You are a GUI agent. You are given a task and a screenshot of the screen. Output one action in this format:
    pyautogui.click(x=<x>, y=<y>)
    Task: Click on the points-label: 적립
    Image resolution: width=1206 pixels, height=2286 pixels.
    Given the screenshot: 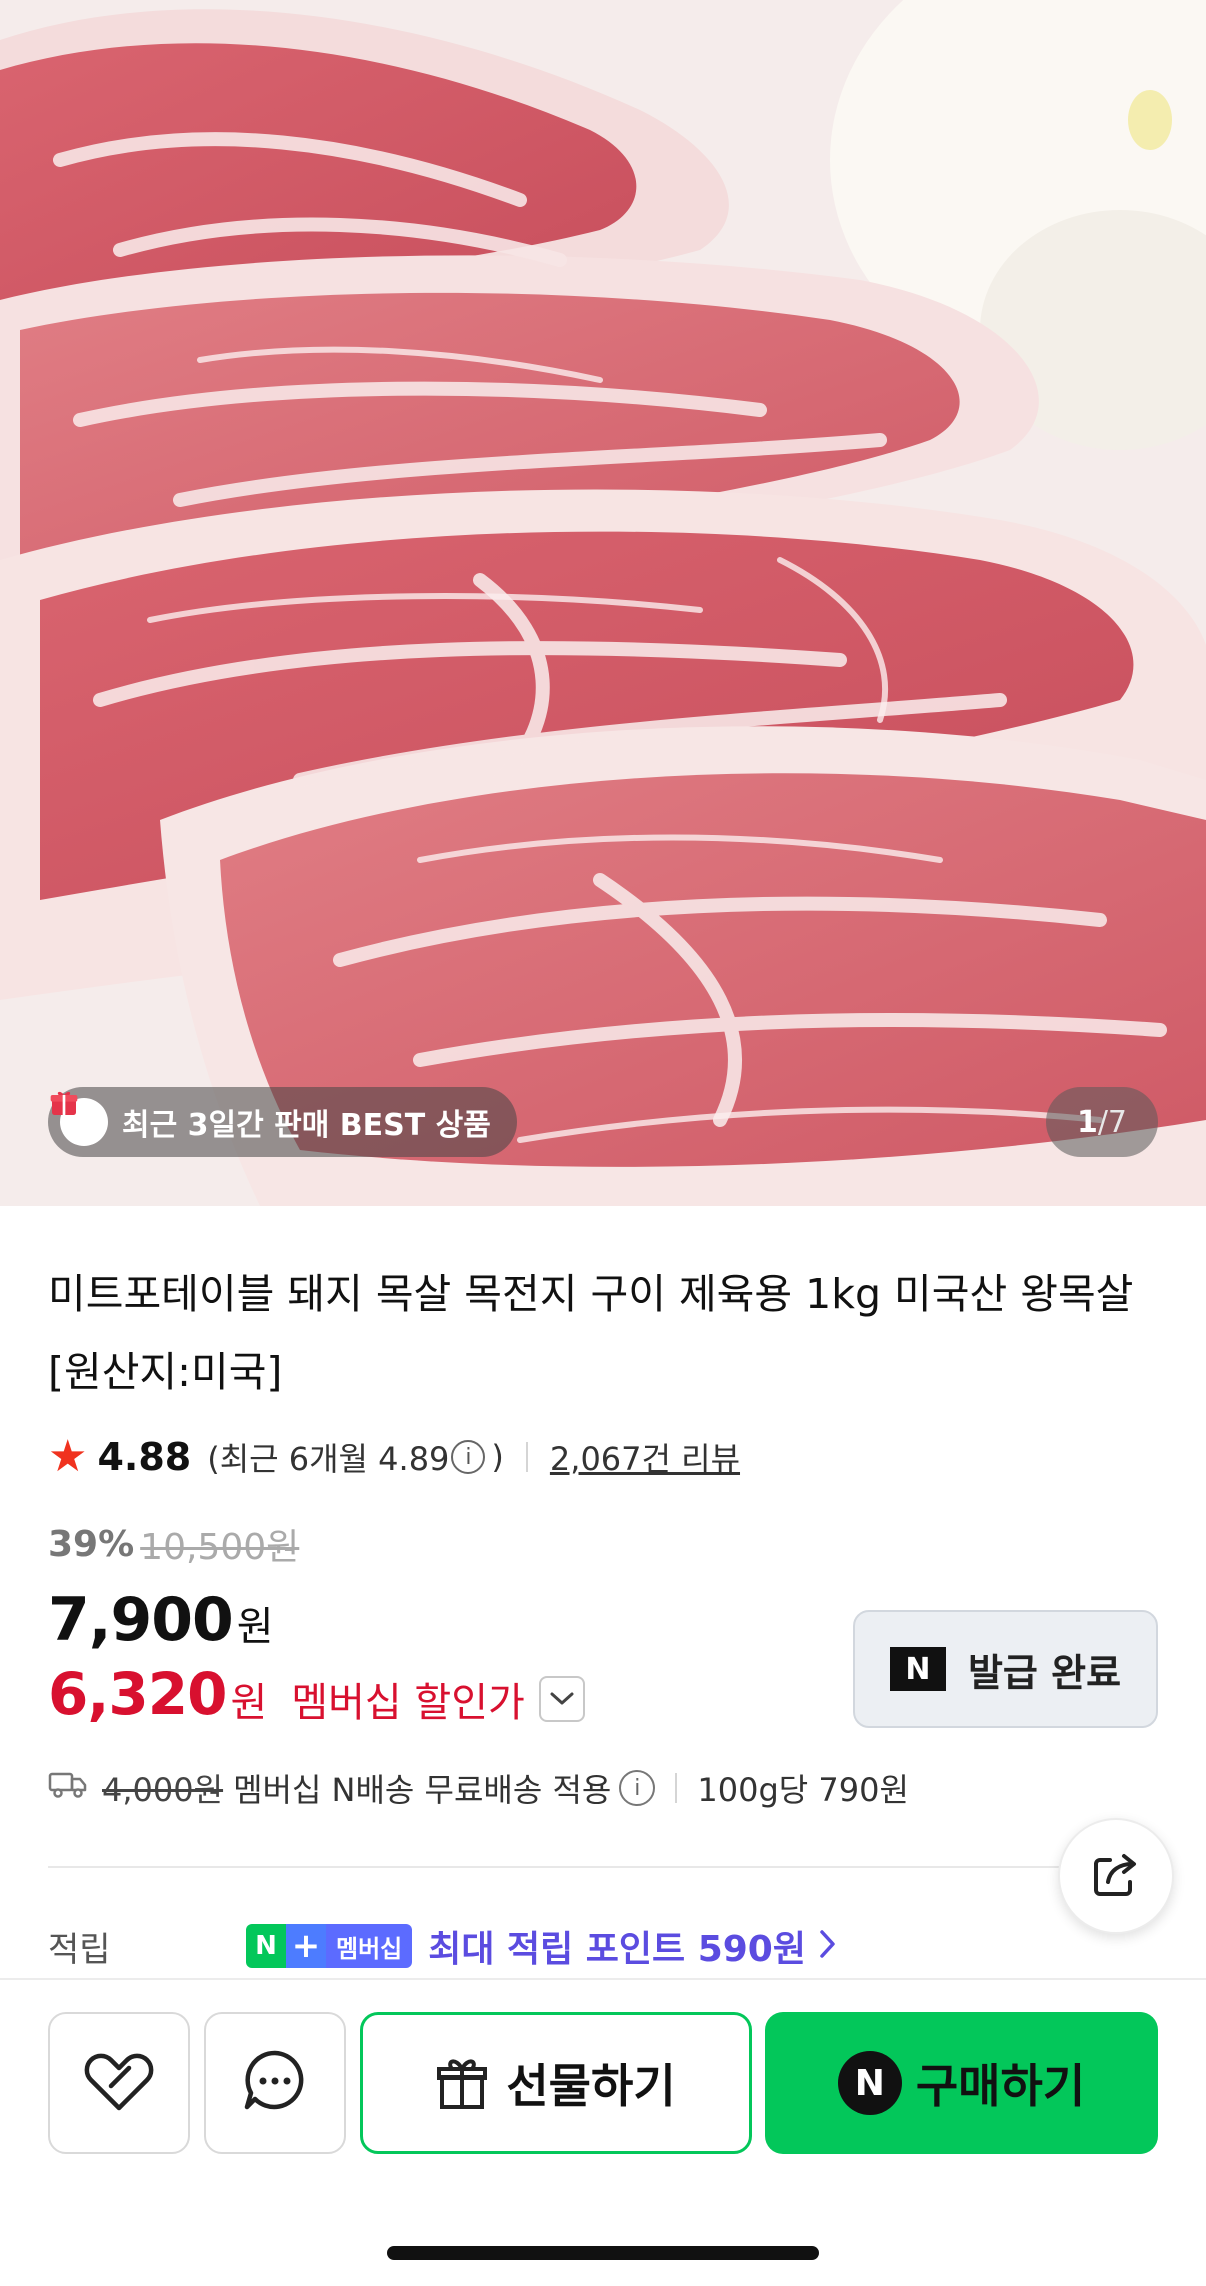 What is the action you would take?
    pyautogui.click(x=79, y=1949)
    